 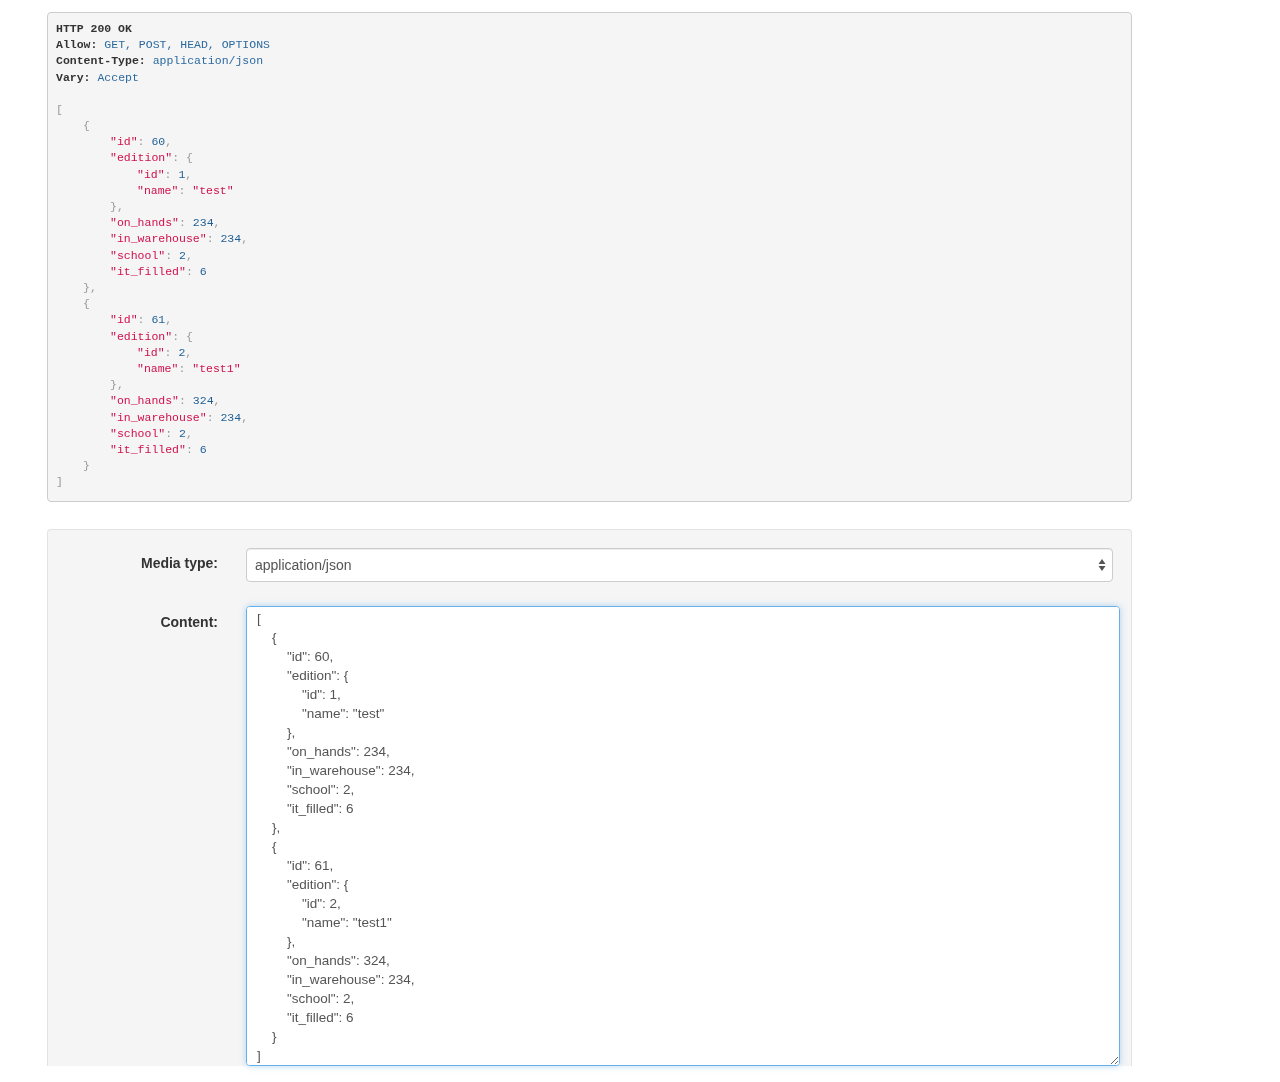 What do you see at coordinates (163, 45) in the screenshot?
I see `header-line: Allow: GET, POST, HEAD, OPTIONS` at bounding box center [163, 45].